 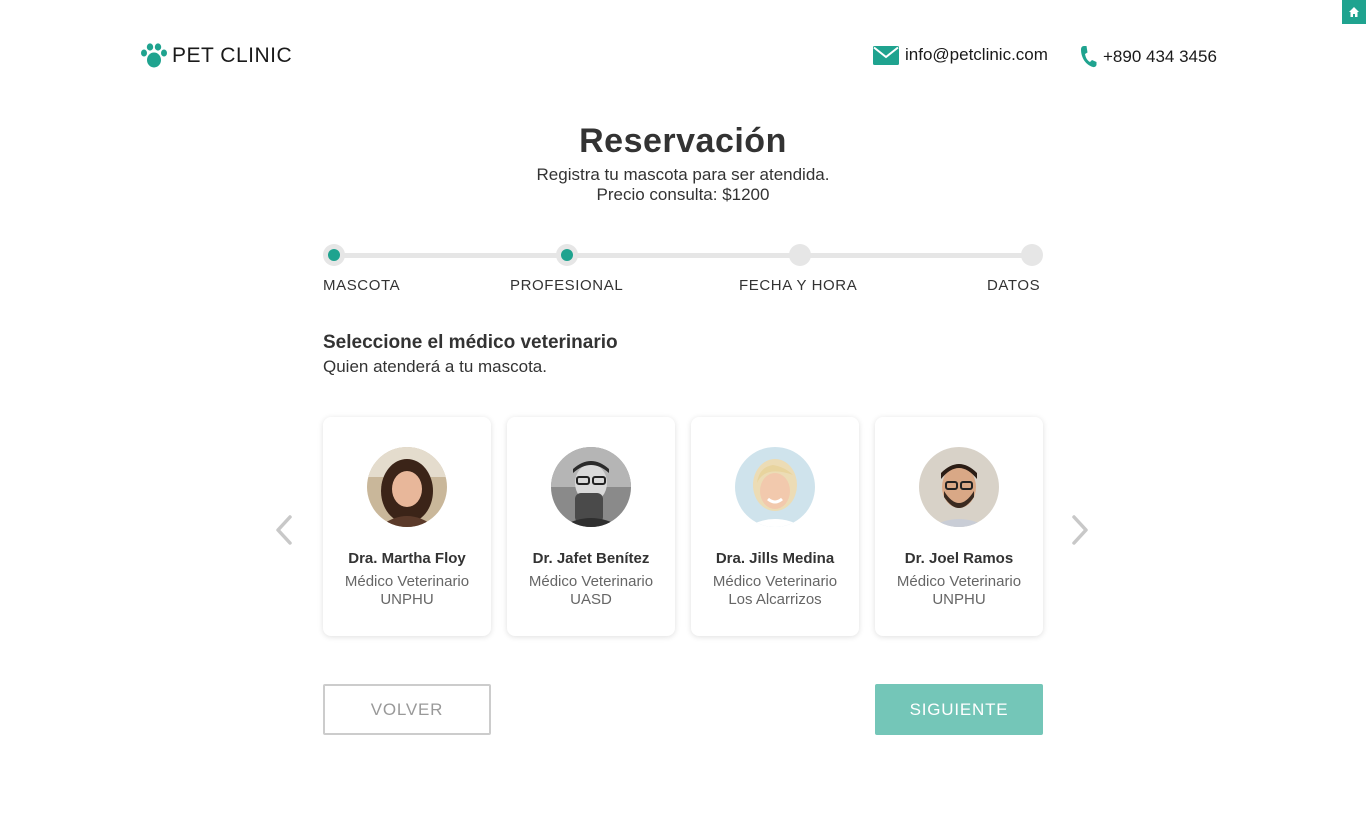 I want to click on chevron-right-icon, so click(x=1080, y=530).